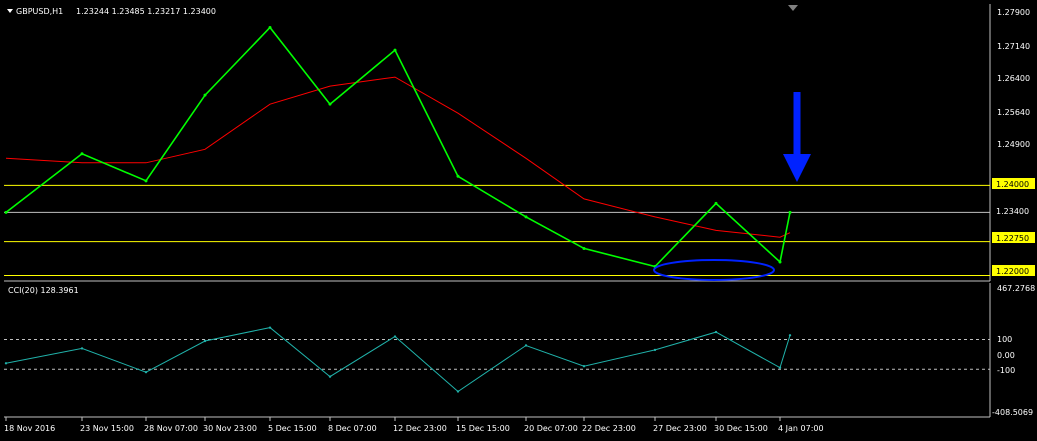 This screenshot has width=1037, height=441. I want to click on ohlc-values: 1.23244 1.23485 1.23217 1.23400, so click(146, 11).